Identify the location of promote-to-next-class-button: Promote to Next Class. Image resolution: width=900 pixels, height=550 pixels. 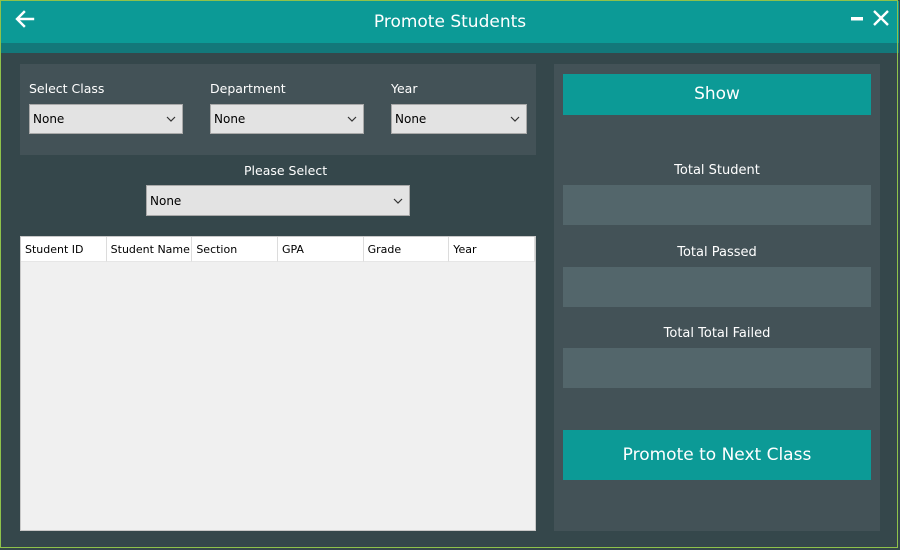
(717, 455).